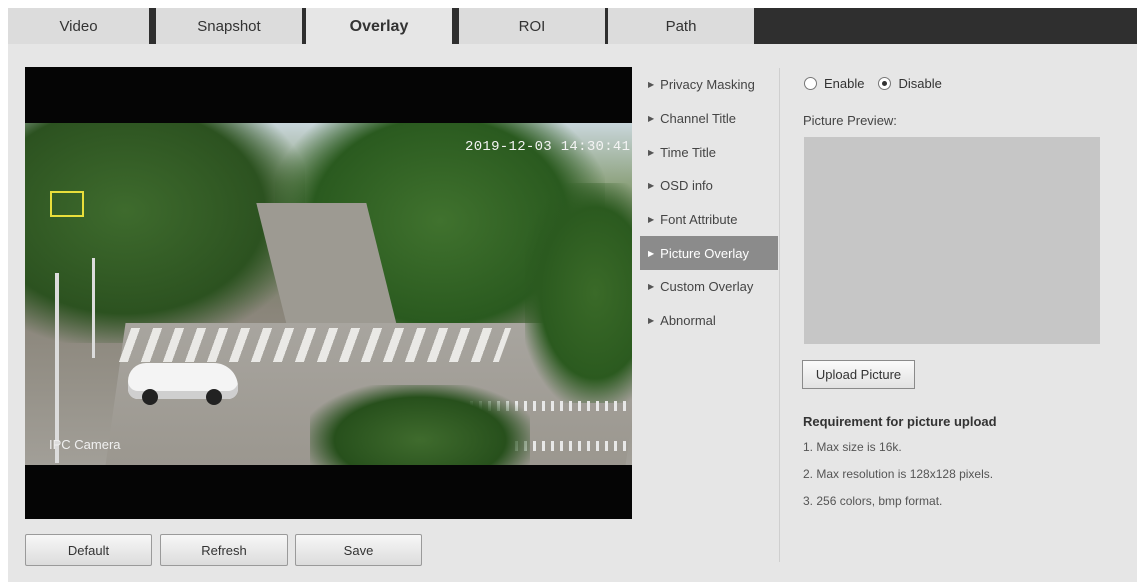 This screenshot has width=1137, height=584. I want to click on menu-item-font-attribute: ▶ Font Attribute, so click(709, 220).